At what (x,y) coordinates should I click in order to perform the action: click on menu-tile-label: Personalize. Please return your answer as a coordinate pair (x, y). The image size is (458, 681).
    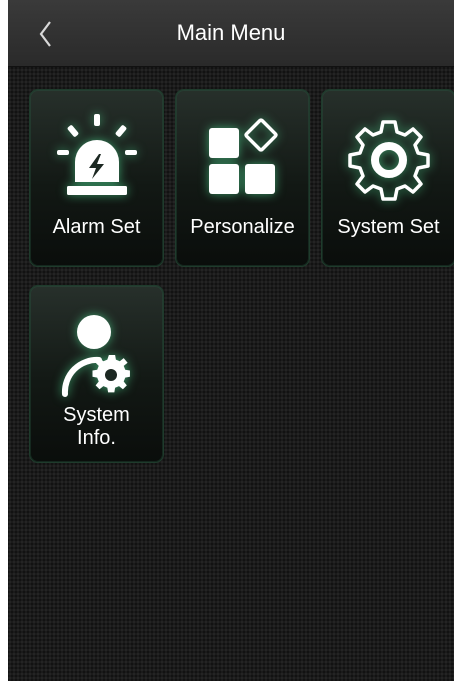
    Looking at the image, I should click on (242, 227).